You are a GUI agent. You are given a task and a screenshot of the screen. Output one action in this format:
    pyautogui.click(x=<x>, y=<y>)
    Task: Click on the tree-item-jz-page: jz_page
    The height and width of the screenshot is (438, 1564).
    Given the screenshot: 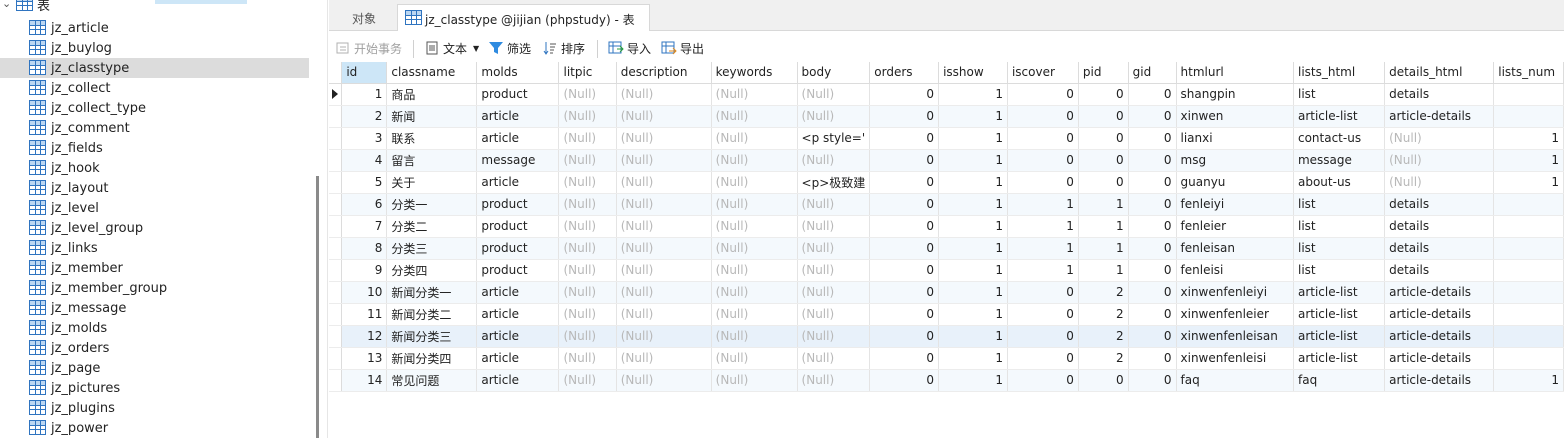 What is the action you would take?
    pyautogui.click(x=154, y=368)
    